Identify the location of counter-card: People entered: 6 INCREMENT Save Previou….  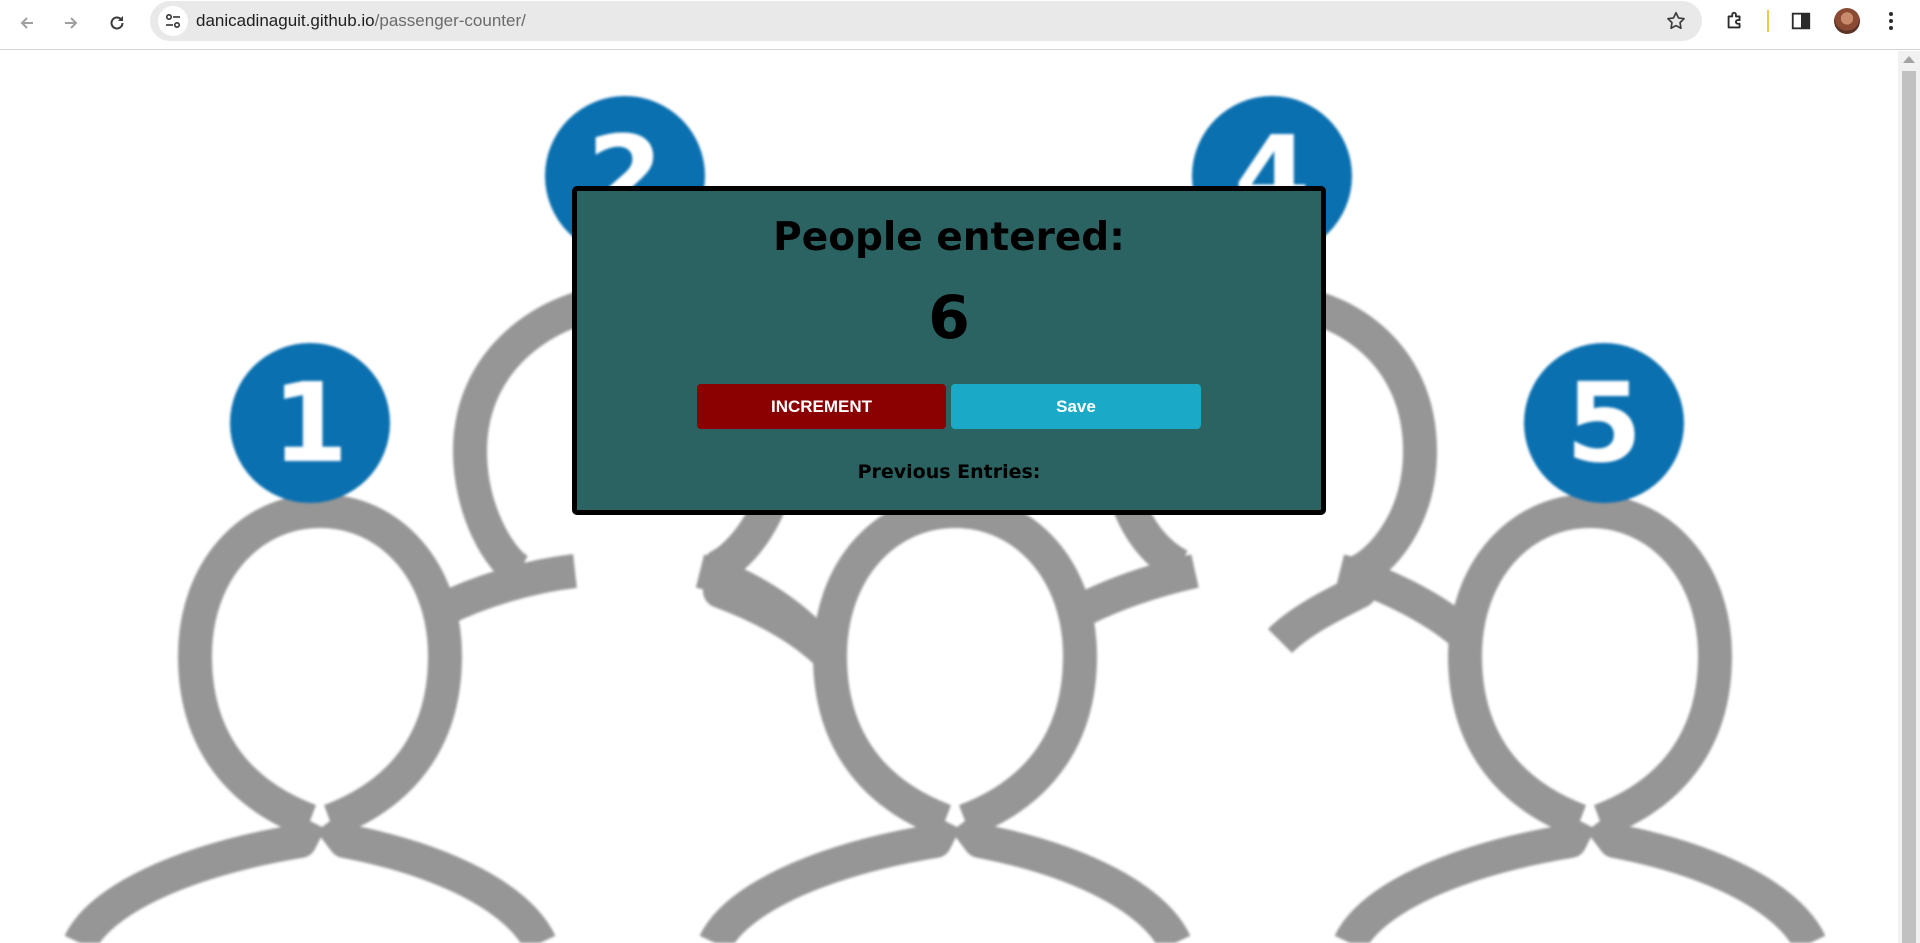
(949, 350).